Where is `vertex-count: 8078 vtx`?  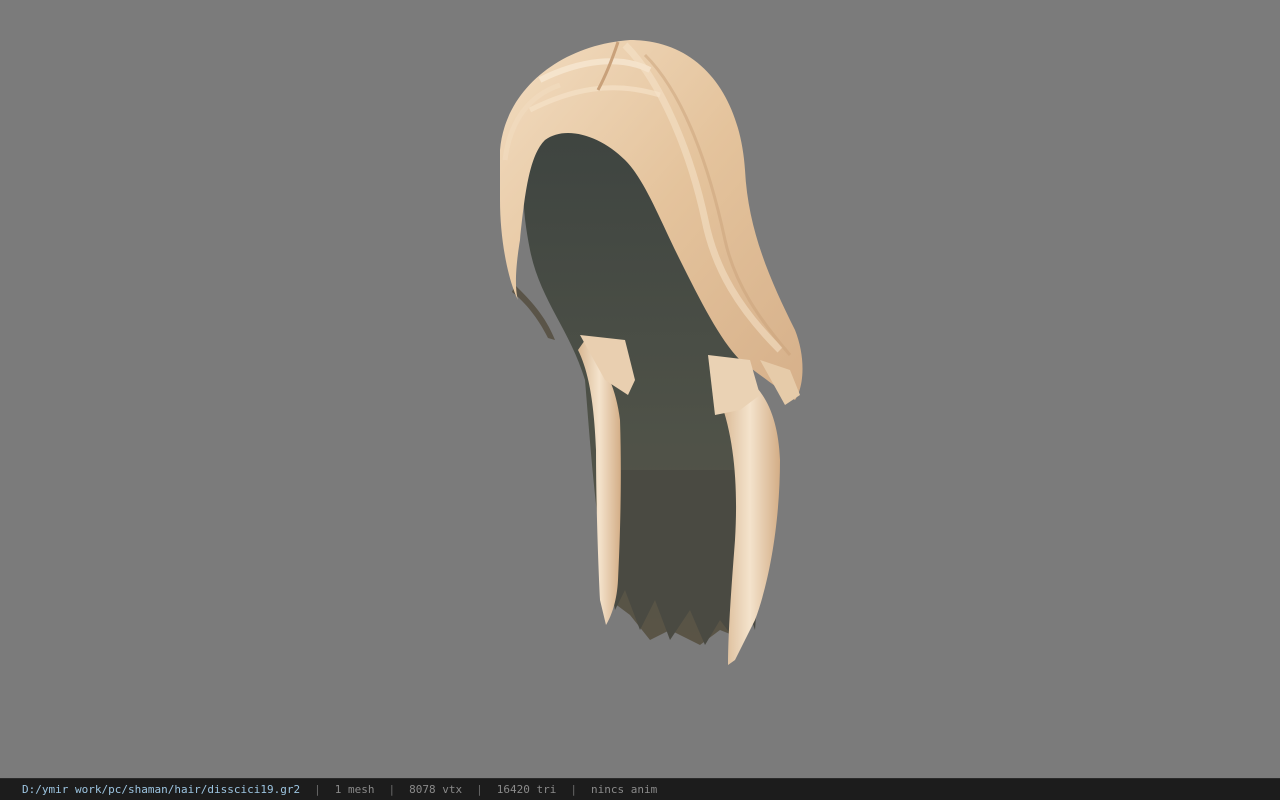 vertex-count: 8078 vtx is located at coordinates (436, 789).